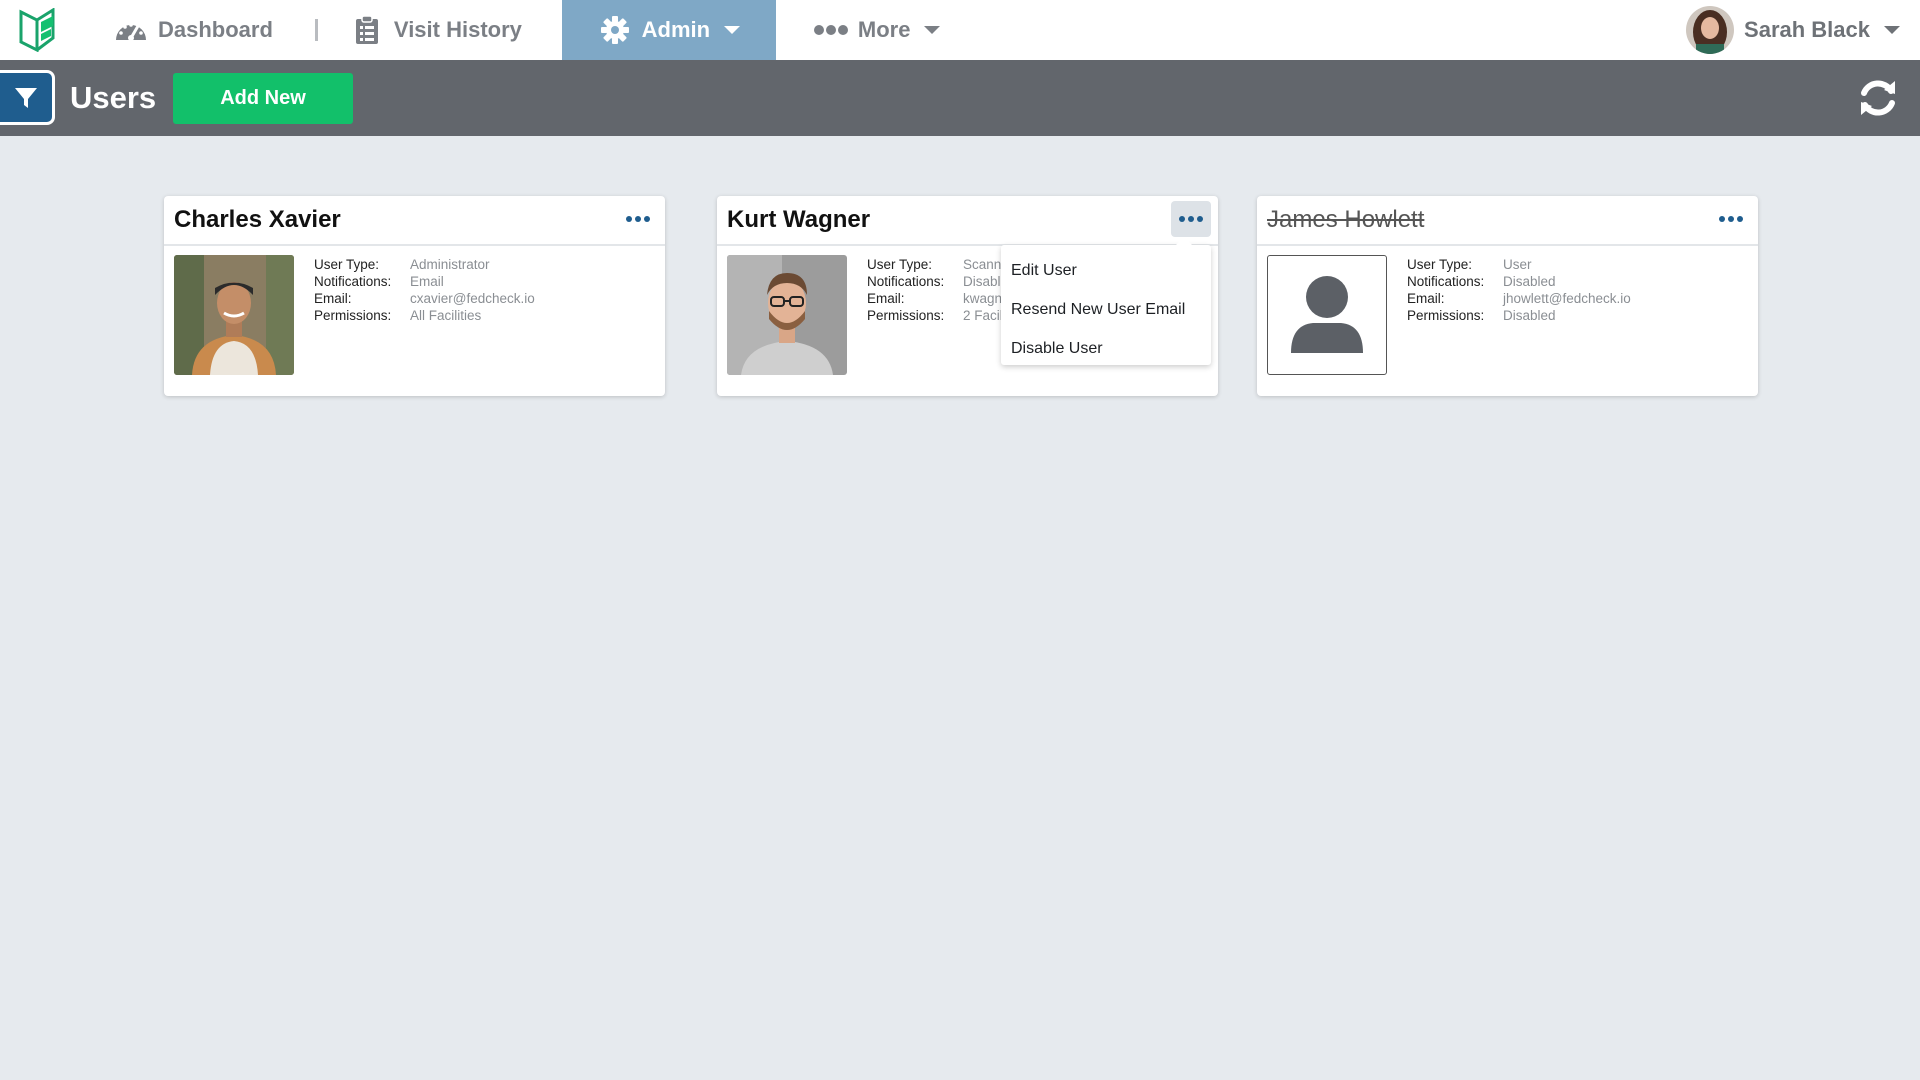 The width and height of the screenshot is (1920, 1080). What do you see at coordinates (457, 29) in the screenshot?
I see `nav-visit-history-label: Visit History` at bounding box center [457, 29].